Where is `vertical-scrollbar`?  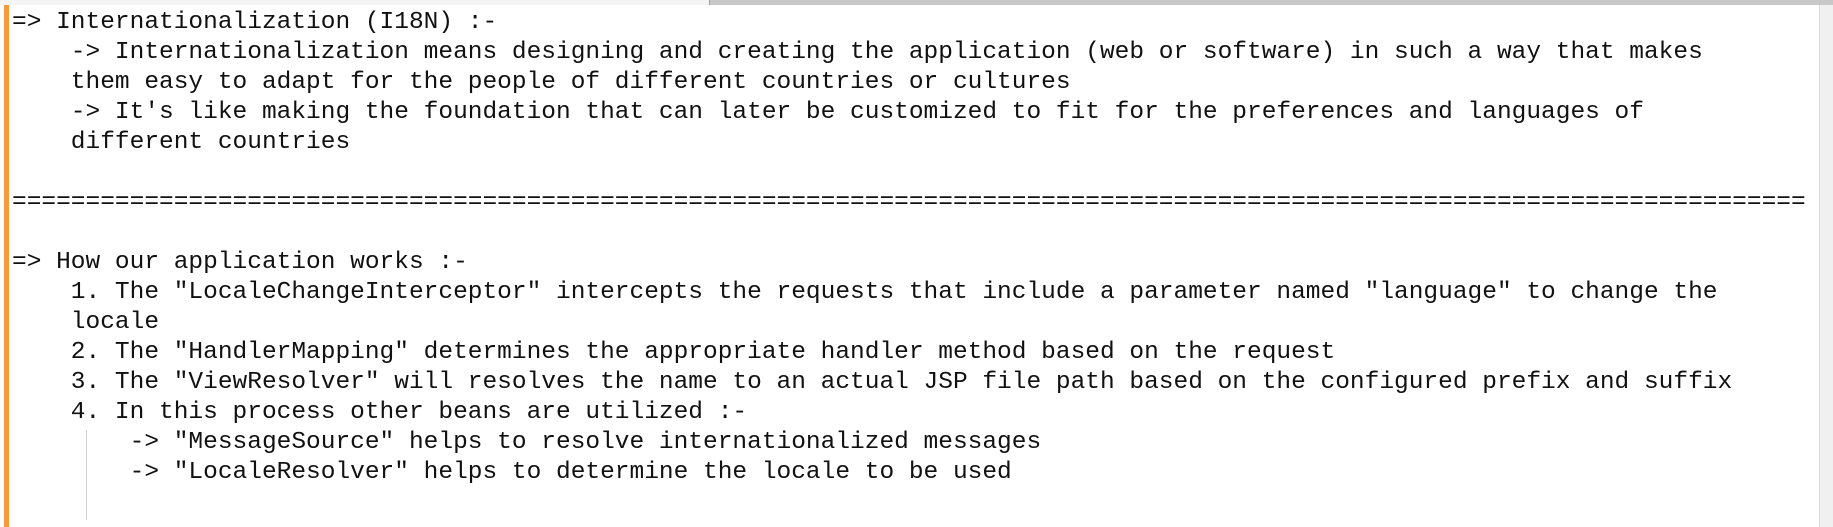 vertical-scrollbar is located at coordinates (1826, 266).